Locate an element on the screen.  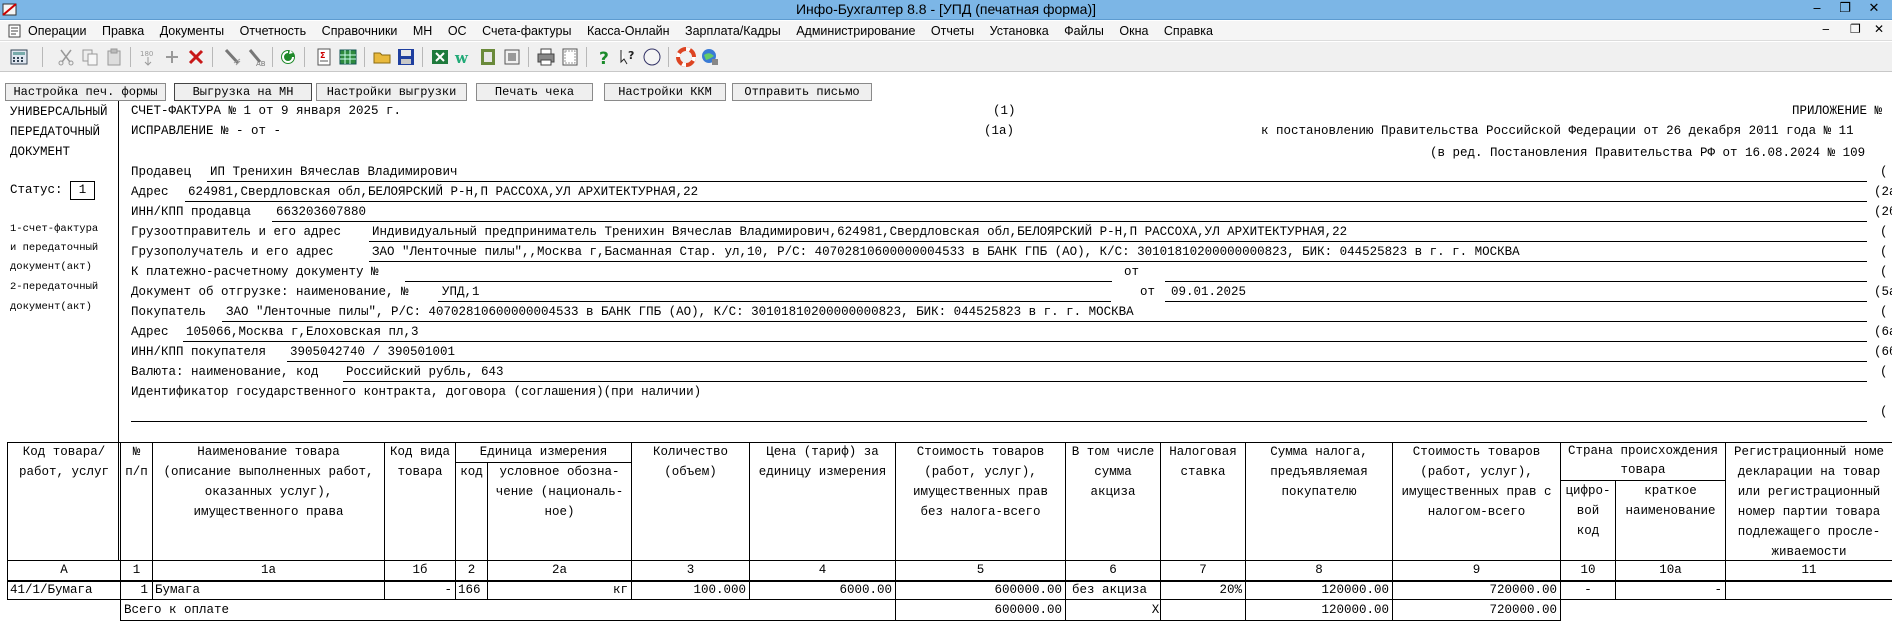
menu-reporting: Отчетность is located at coordinates (273, 31).